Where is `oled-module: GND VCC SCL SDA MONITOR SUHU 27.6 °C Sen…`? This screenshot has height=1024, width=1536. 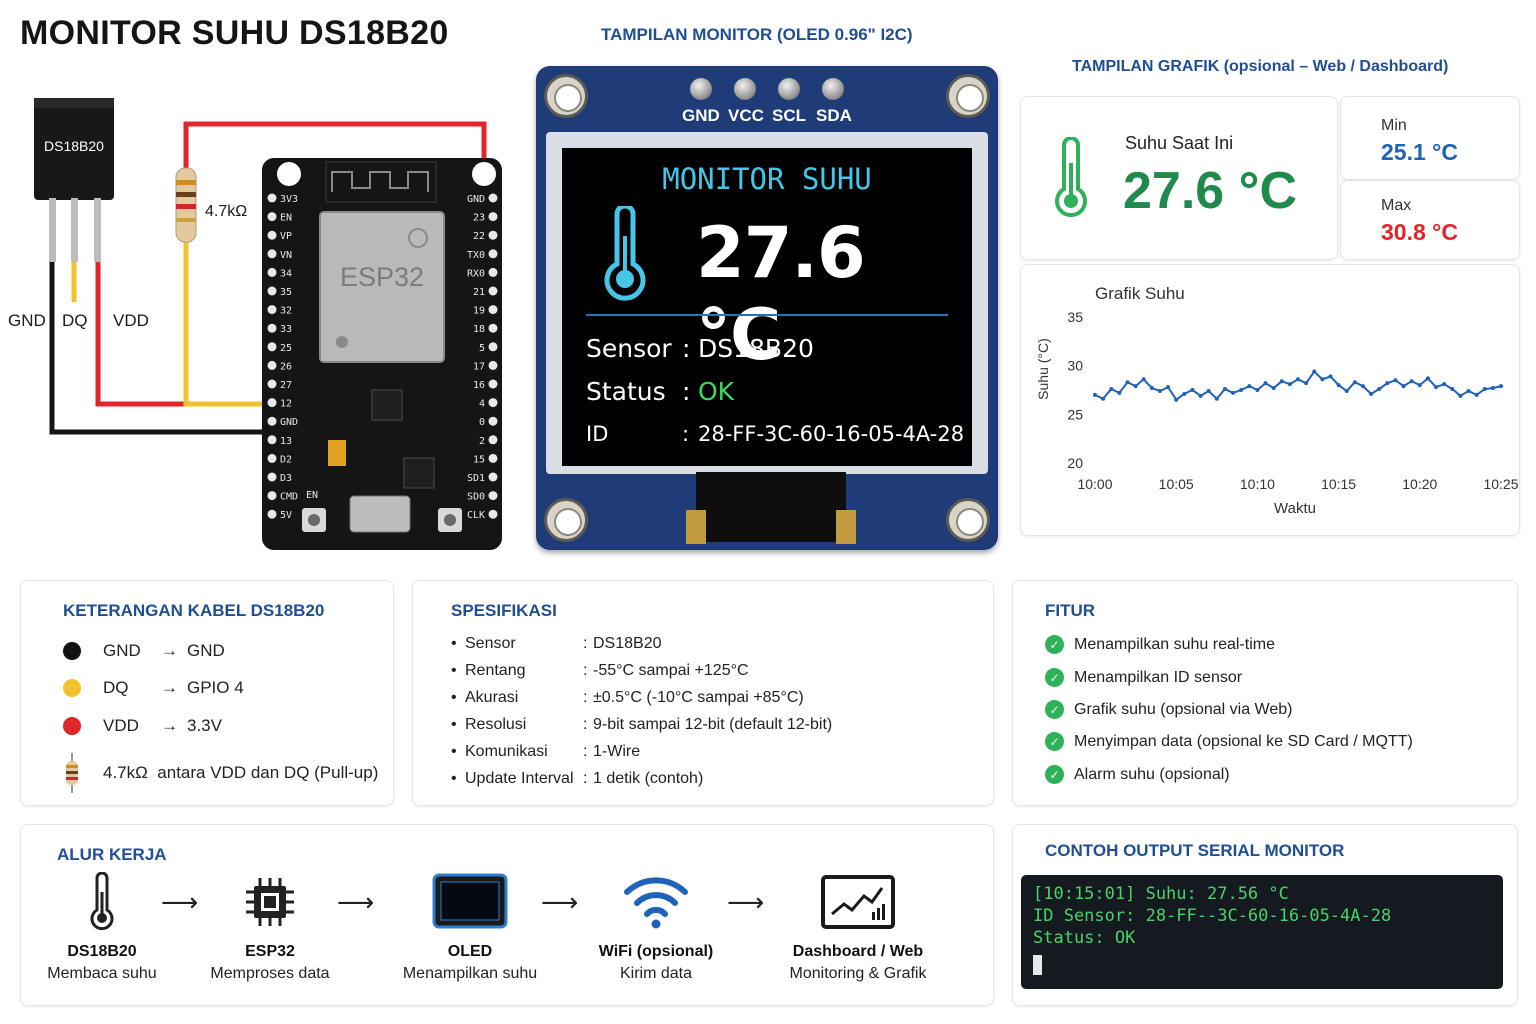 oled-module: GND VCC SCL SDA MONITOR SUHU 27.6 °C Sen… is located at coordinates (767, 308).